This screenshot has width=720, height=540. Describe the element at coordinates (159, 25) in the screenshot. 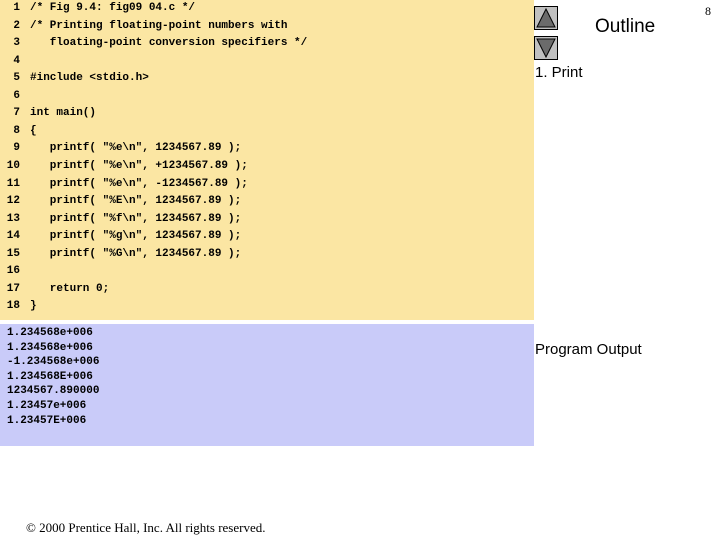

I see `code-text: /* Printing floating-point numbers with` at that location.